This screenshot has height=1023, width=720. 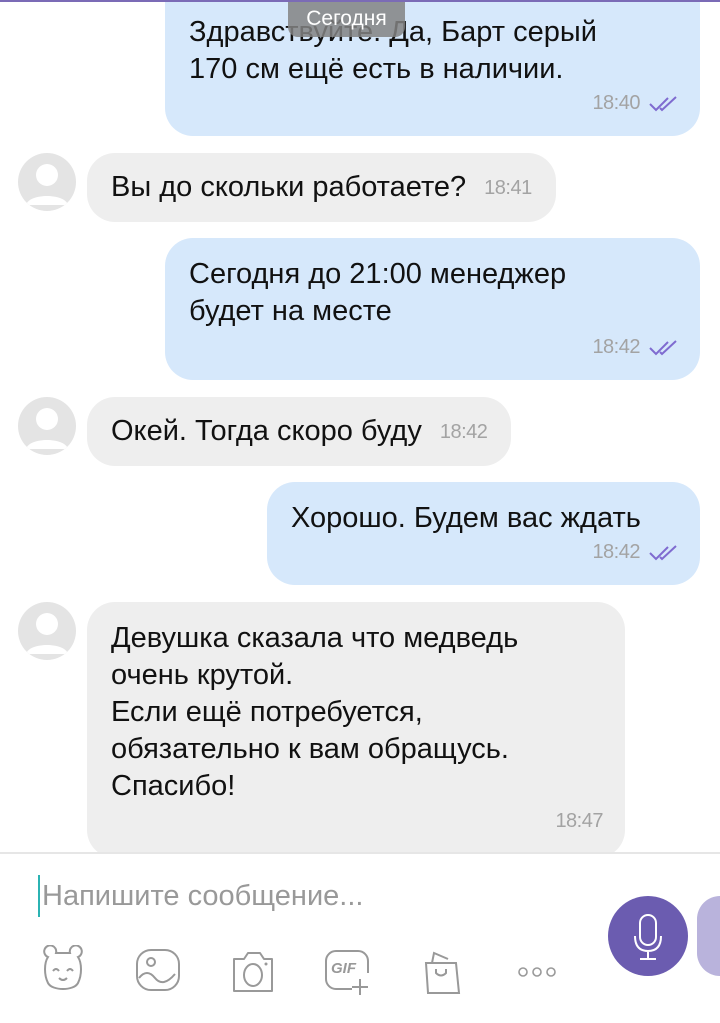 I want to click on voice-message-button, so click(x=648, y=936).